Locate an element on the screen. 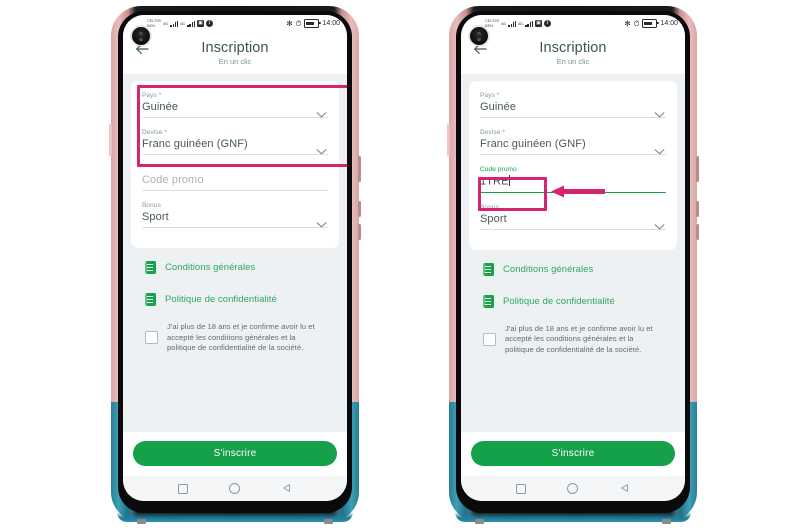 Image resolution: width=808 pixels, height=532 pixels. facebook-icon: f is located at coordinates (209, 23).